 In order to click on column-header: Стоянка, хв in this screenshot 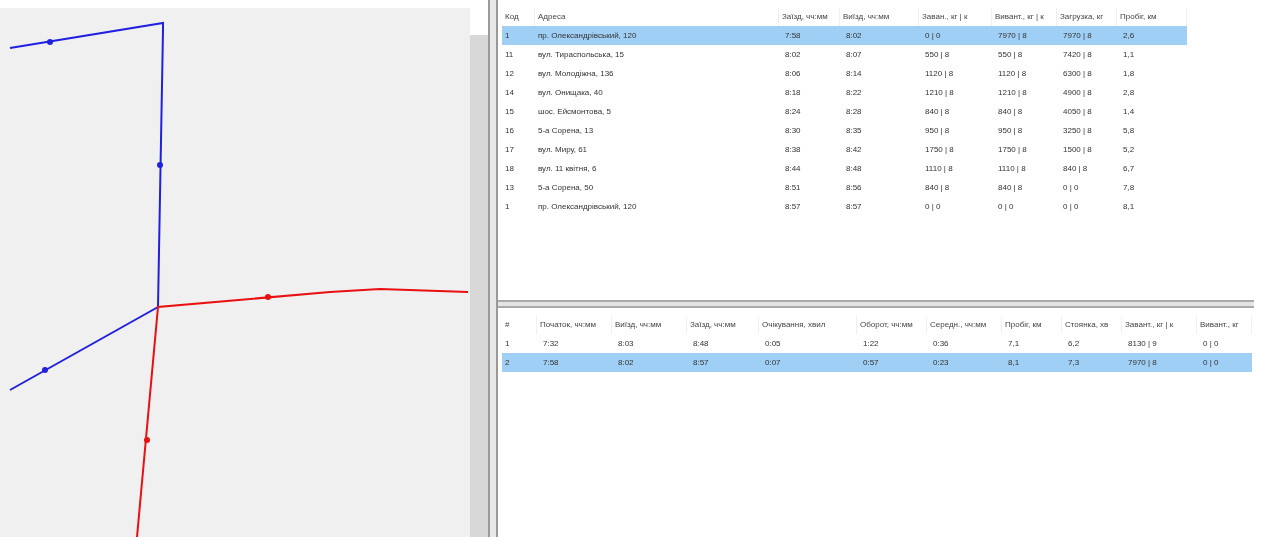, I will do `click(1092, 325)`.